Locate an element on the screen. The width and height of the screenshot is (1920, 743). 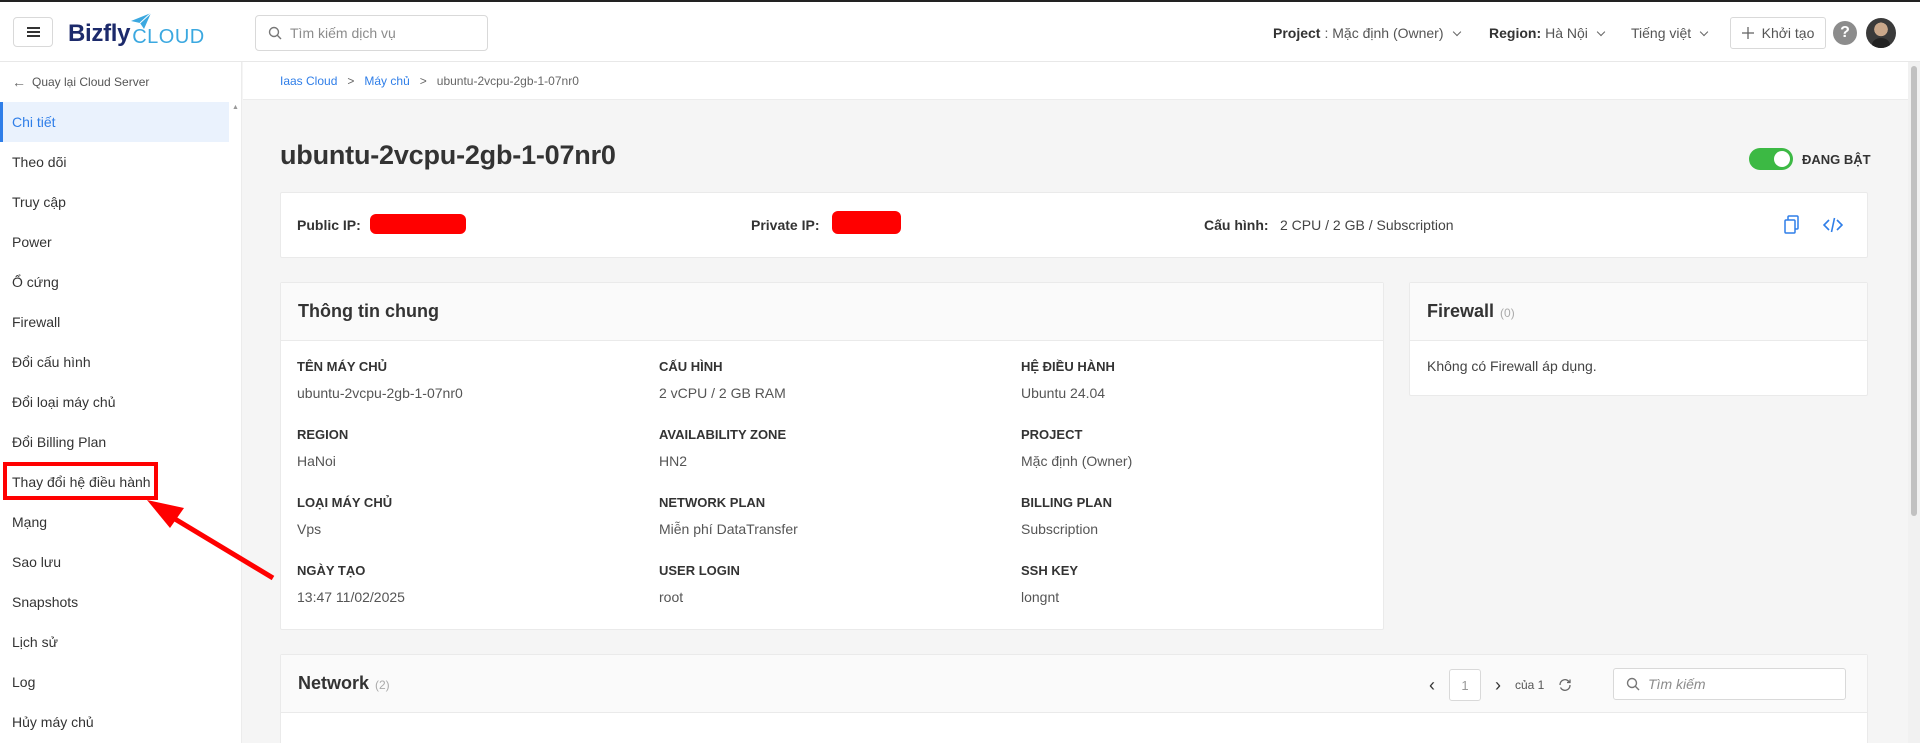
service-search-input is located at coordinates (385, 33).